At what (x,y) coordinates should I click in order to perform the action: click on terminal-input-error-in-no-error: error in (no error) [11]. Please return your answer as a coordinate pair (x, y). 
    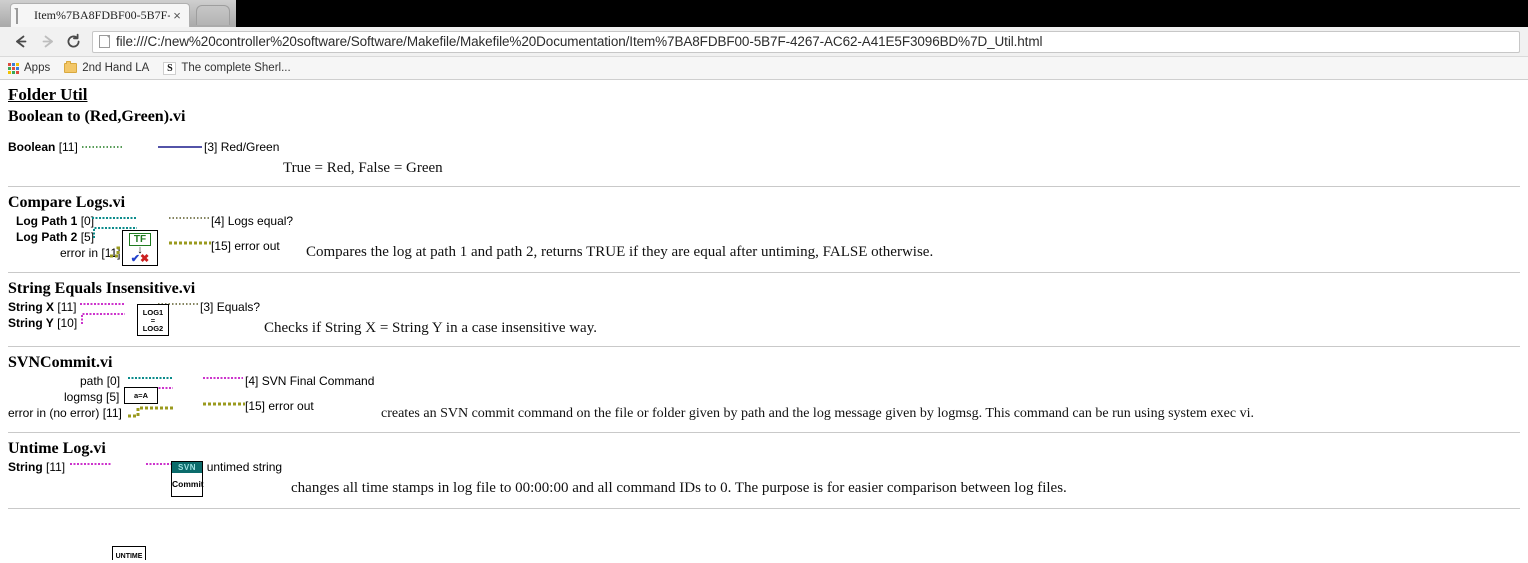
    Looking at the image, I should click on (65, 413).